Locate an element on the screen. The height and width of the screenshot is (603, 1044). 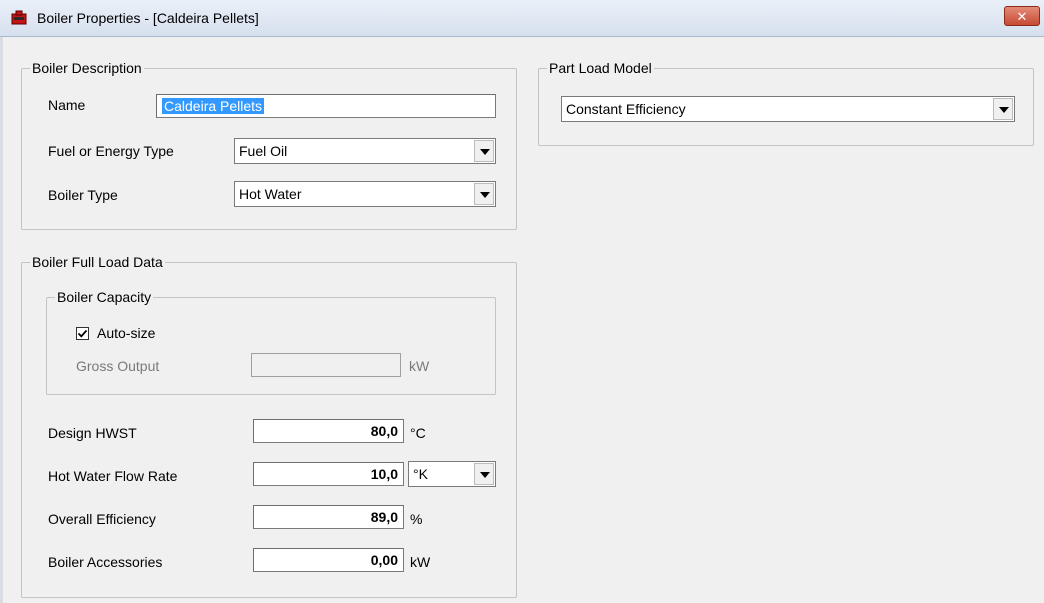
accessories-label: Boiler Accessories is located at coordinates (105, 562).